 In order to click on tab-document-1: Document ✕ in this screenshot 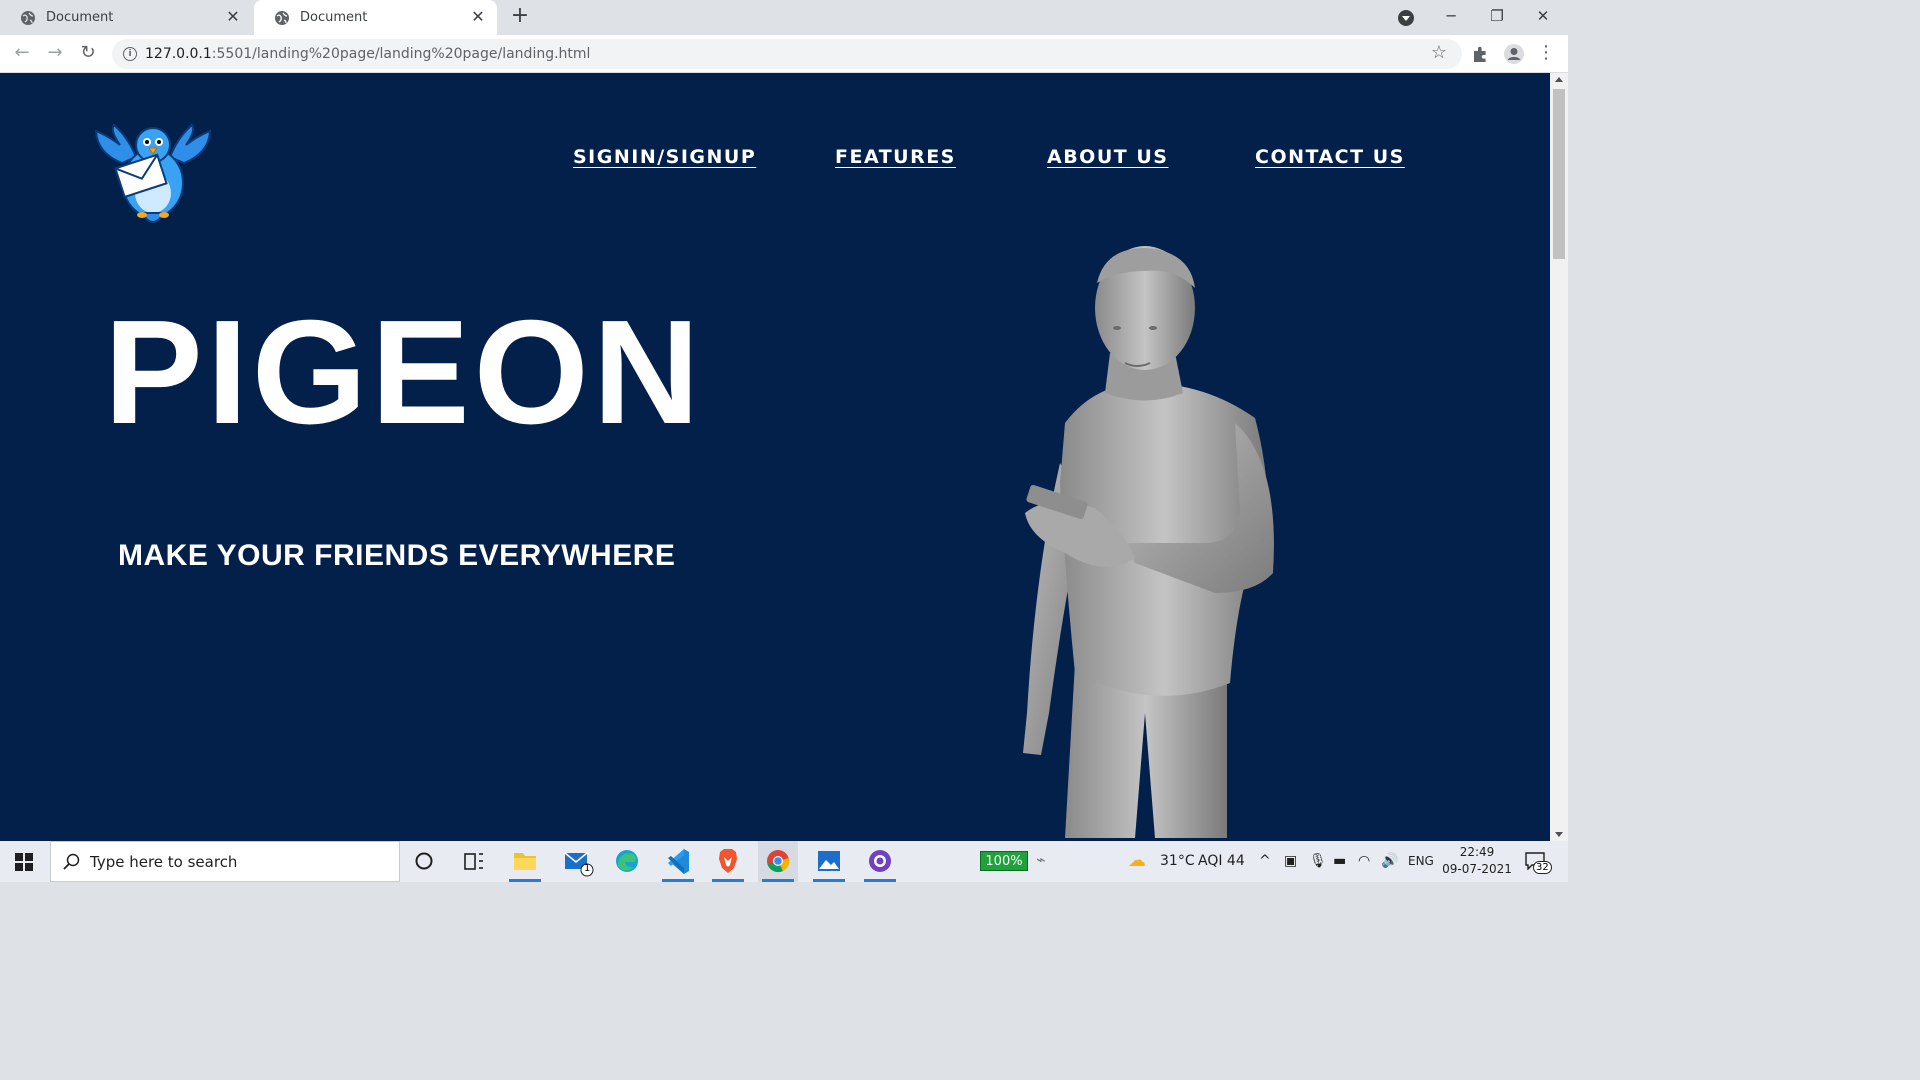, I will do `click(126, 17)`.